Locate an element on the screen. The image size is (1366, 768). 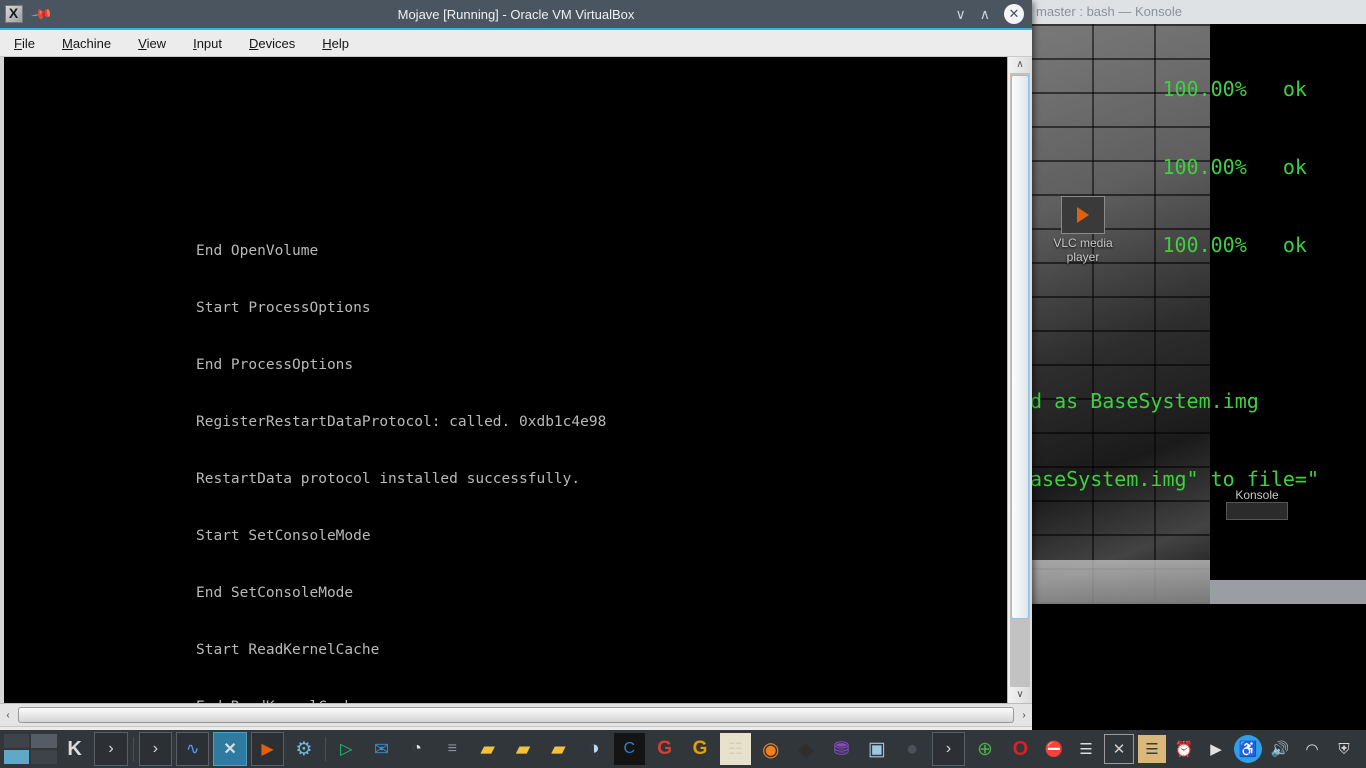
menu-item-machine: Machine is located at coordinates (86, 43).